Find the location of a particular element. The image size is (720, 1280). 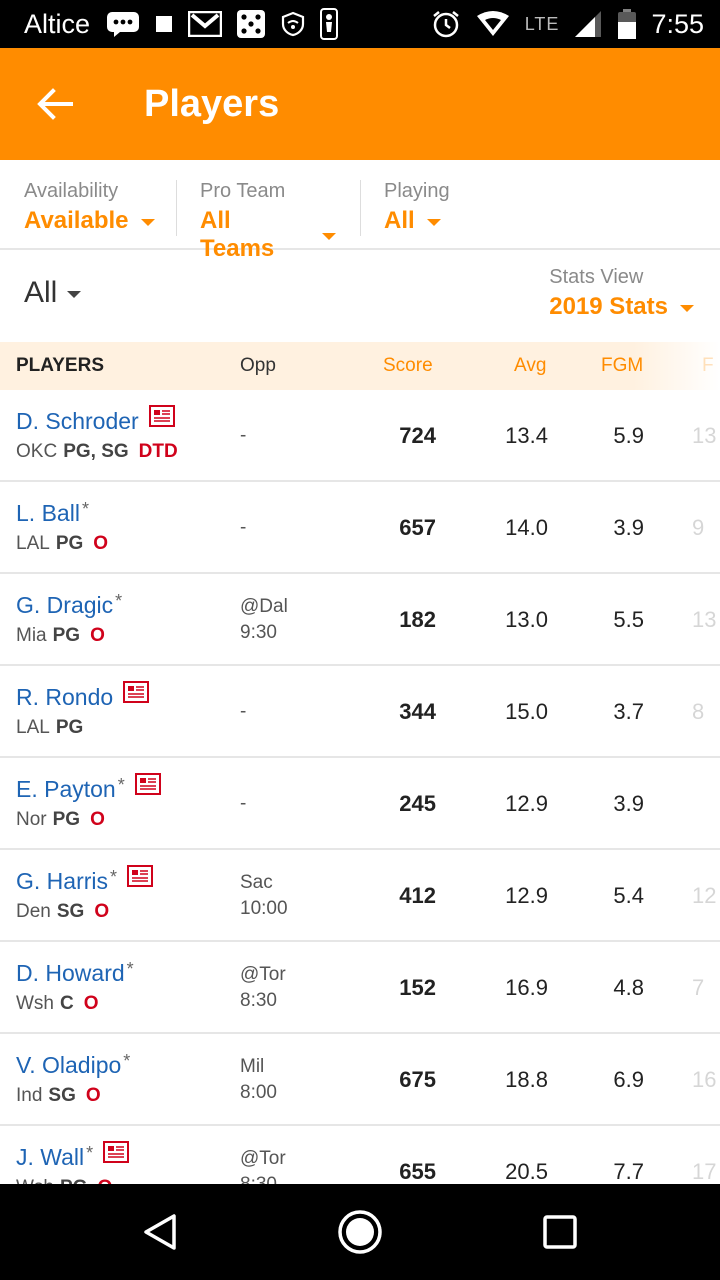

alarm-icon is located at coordinates (446, 24).